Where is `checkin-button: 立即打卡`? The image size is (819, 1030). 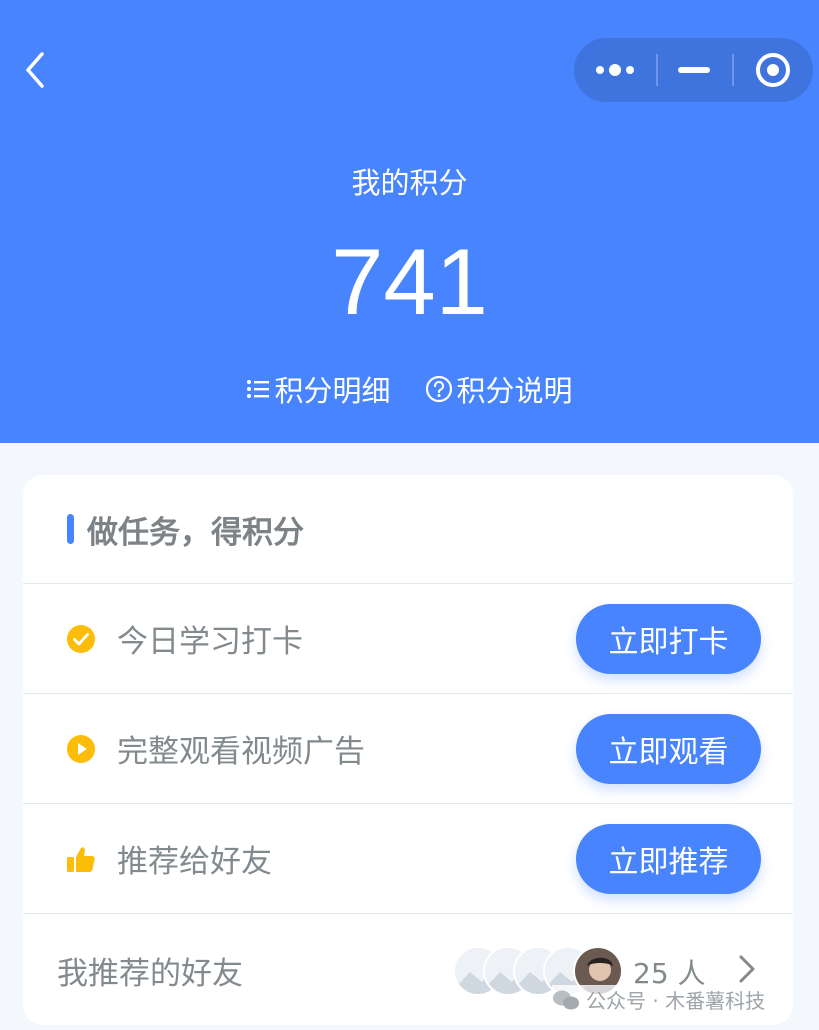 checkin-button: 立即打卡 is located at coordinates (668, 639).